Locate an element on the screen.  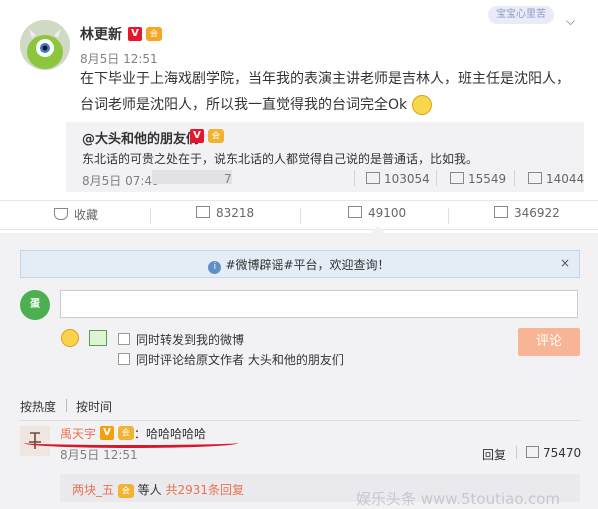
repost-to-weibo-label: 同时转发到我的微博 is located at coordinates (190, 340).